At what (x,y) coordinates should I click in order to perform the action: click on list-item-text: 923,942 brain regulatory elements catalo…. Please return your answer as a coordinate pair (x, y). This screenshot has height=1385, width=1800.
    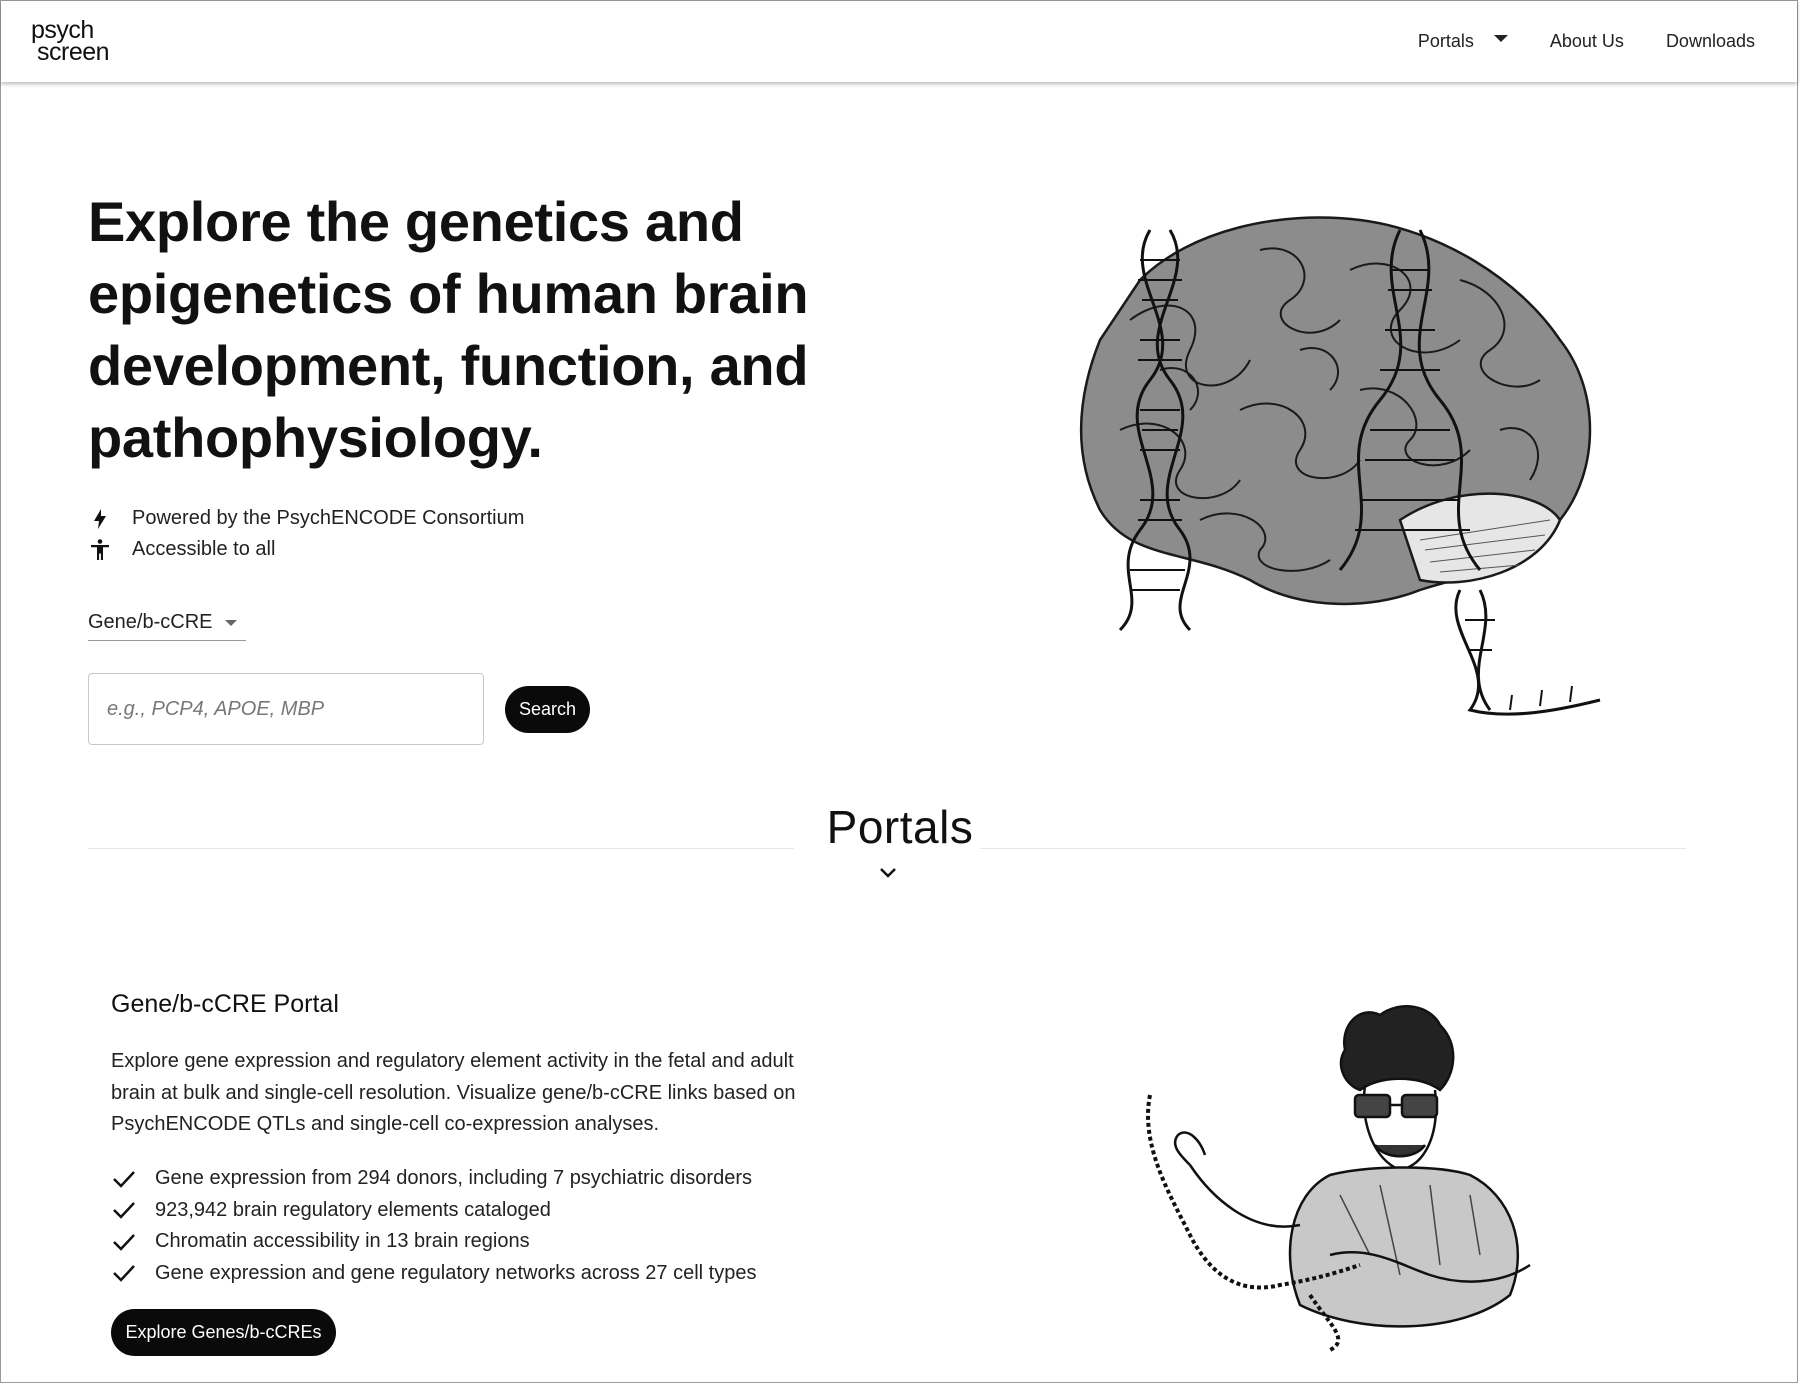
    Looking at the image, I should click on (353, 1209).